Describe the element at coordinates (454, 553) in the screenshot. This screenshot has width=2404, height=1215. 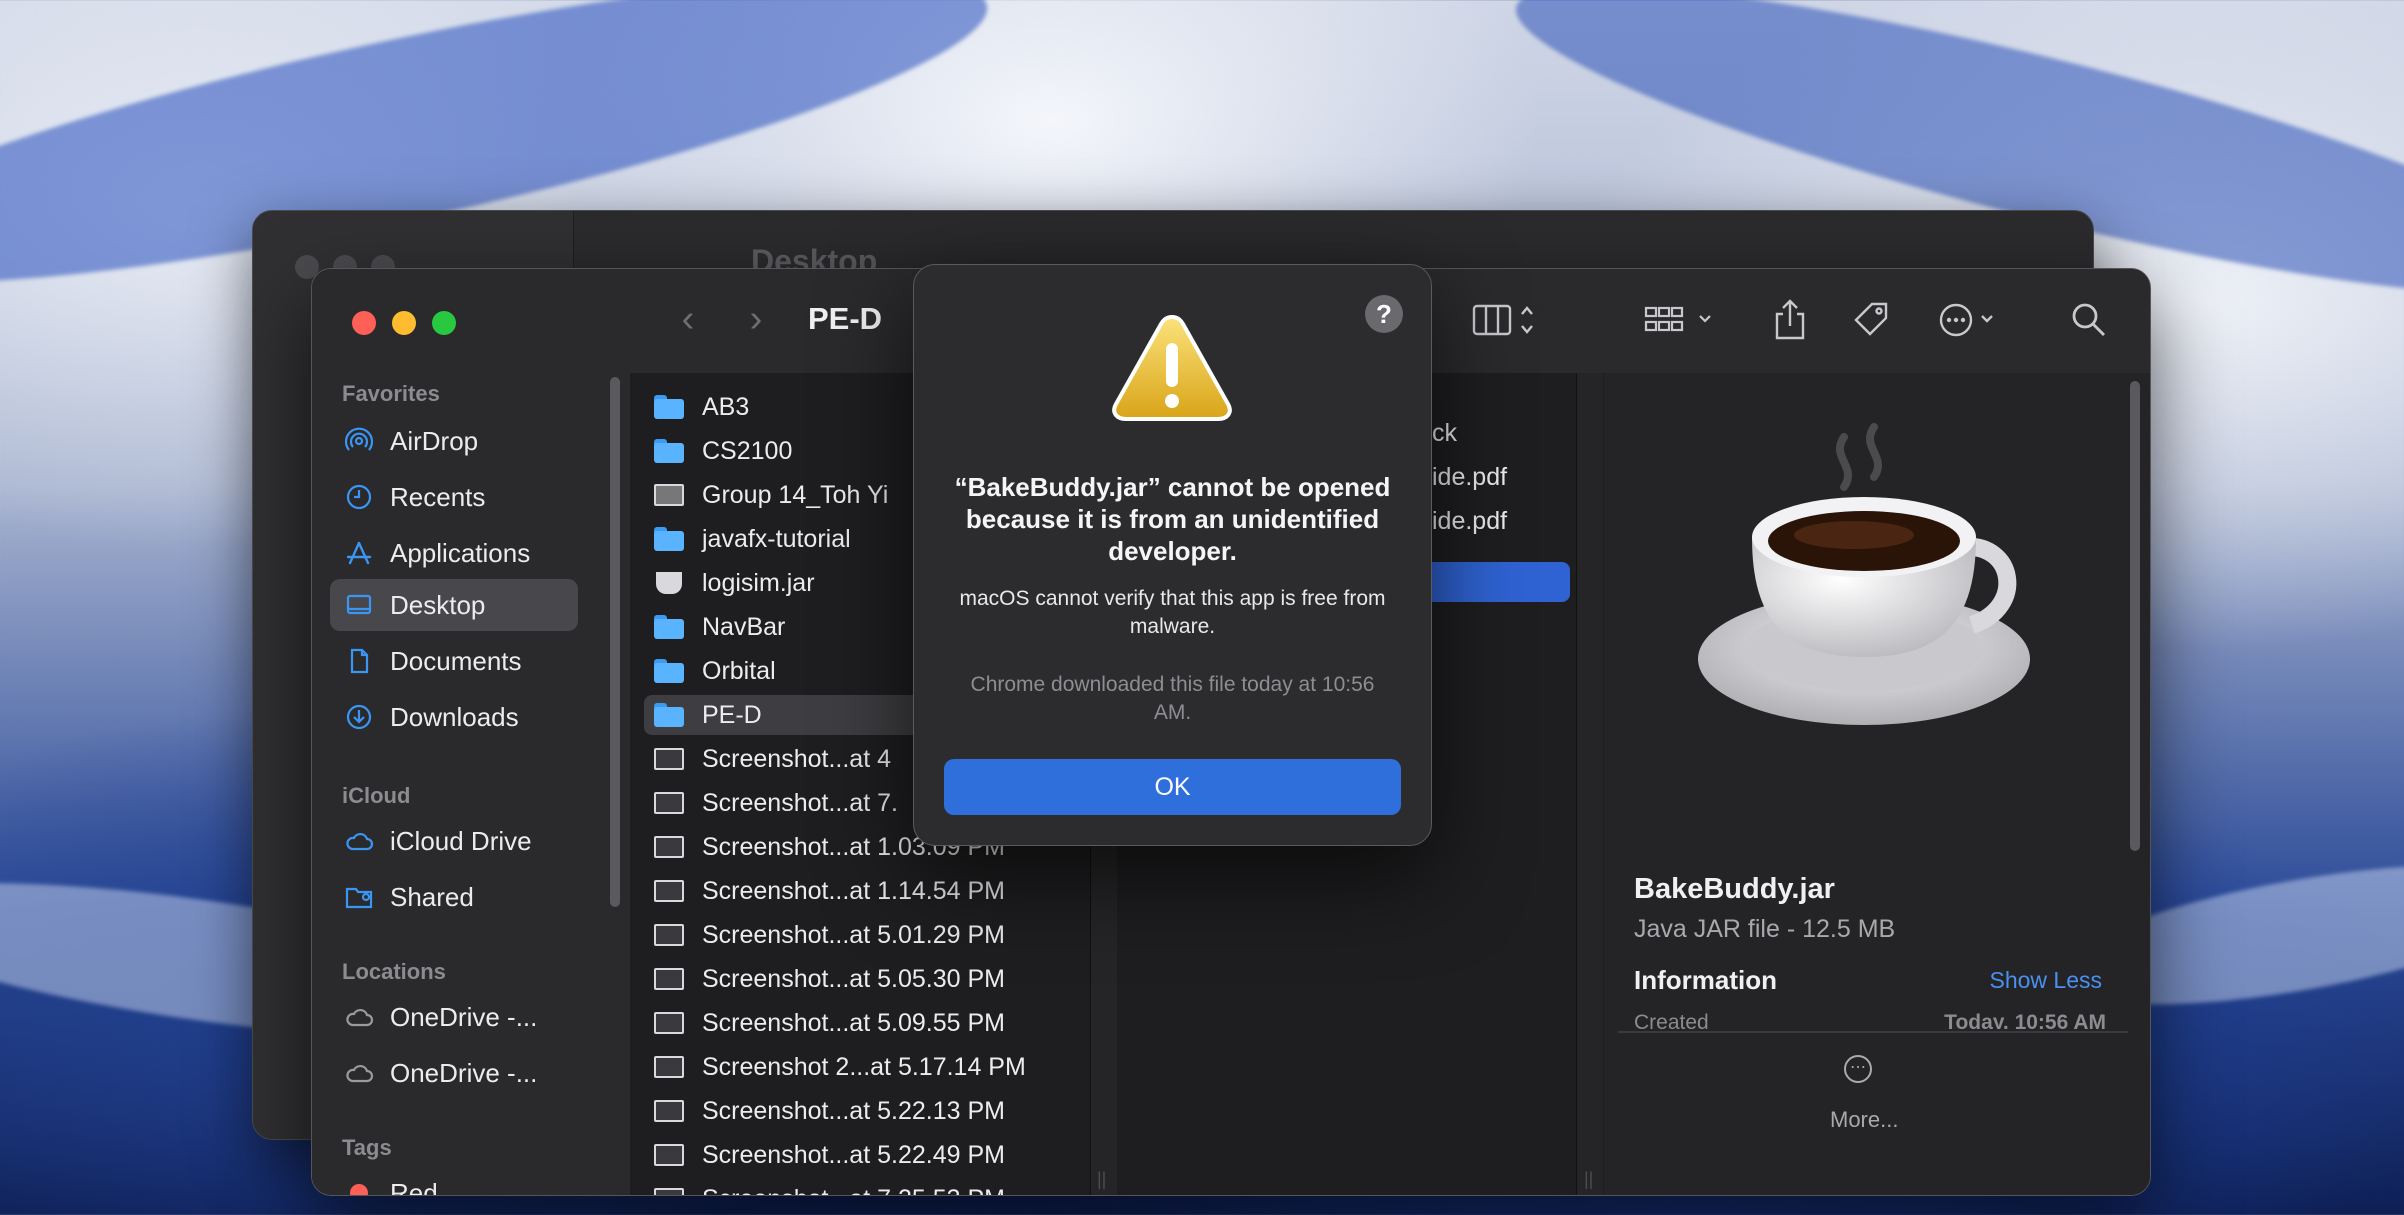
I see `sidebar-item-applications: Applications` at that location.